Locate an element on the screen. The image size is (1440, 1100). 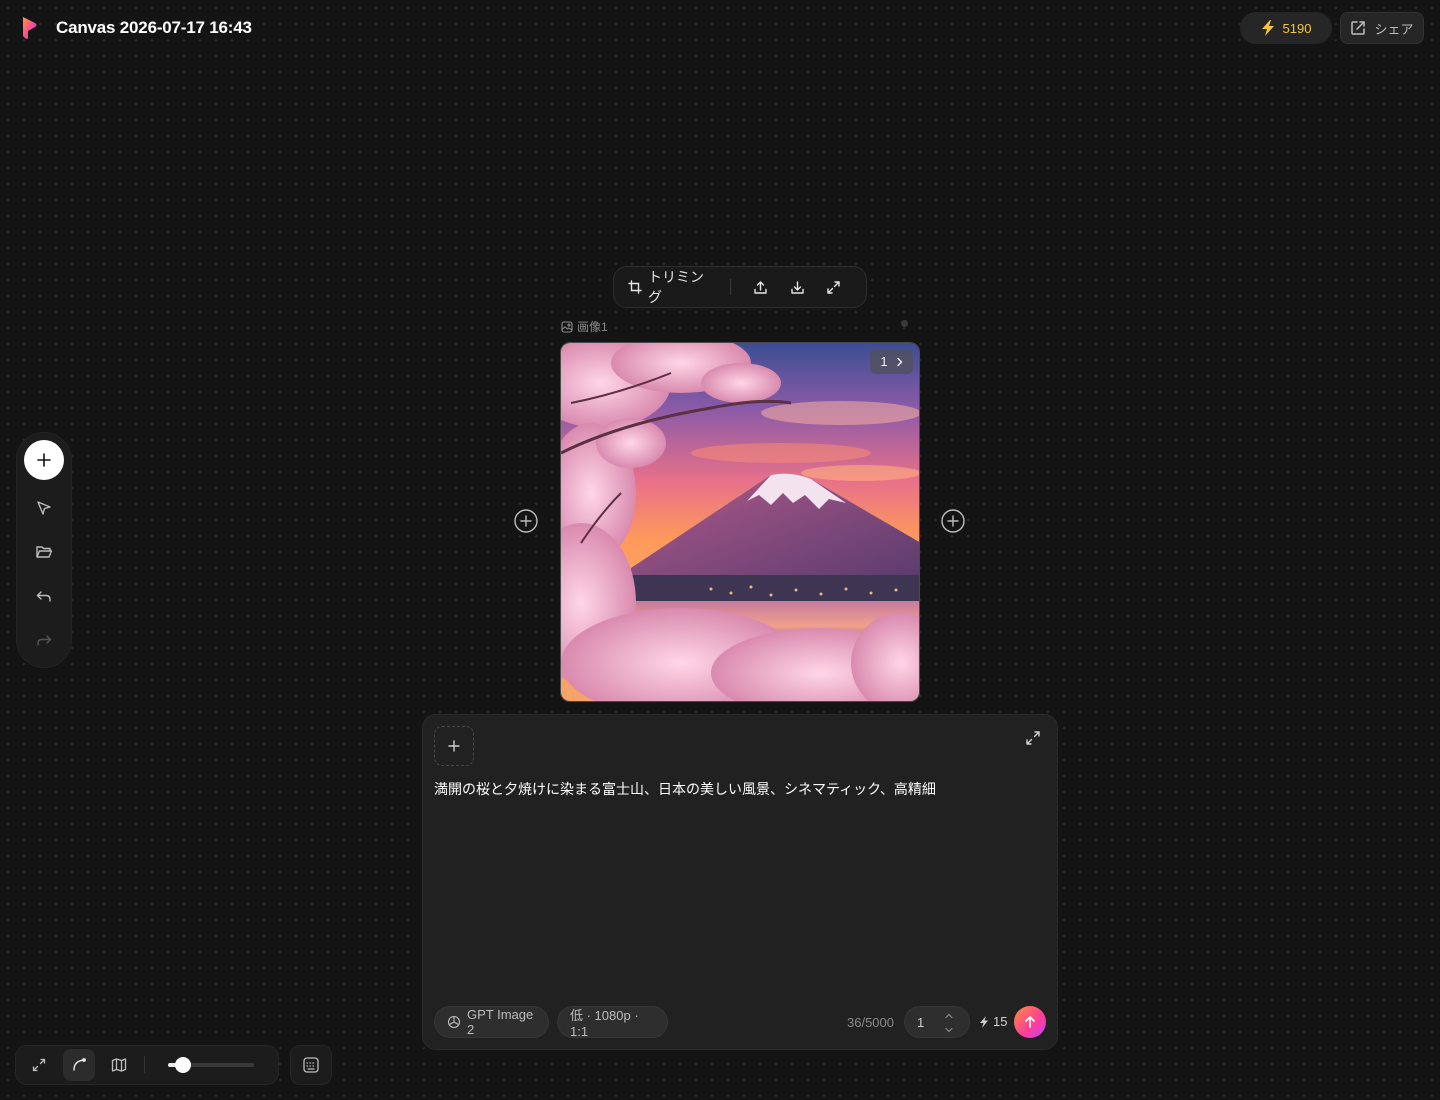
redo-button is located at coordinates (44, 640).